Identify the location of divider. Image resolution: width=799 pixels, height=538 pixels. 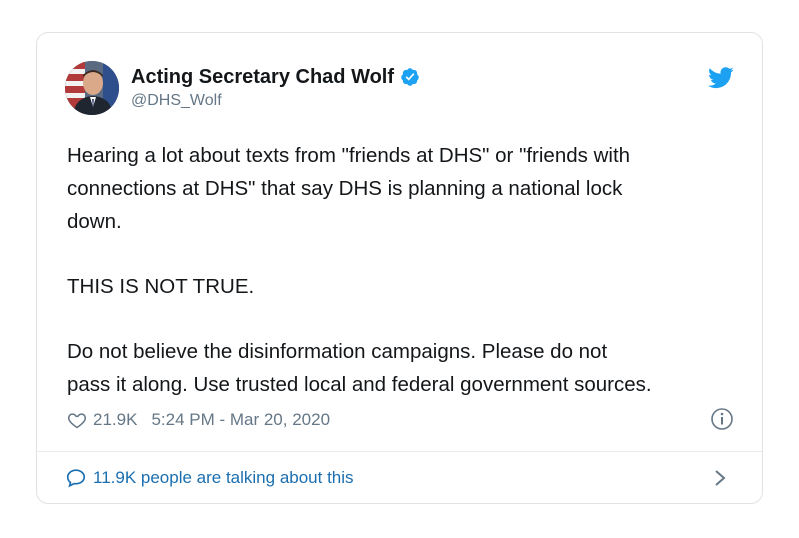
(399, 451).